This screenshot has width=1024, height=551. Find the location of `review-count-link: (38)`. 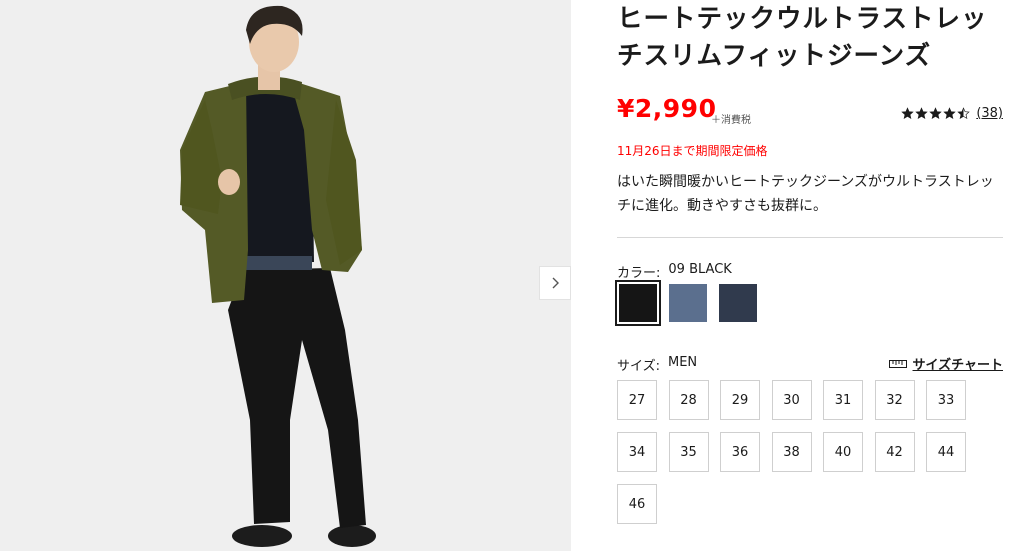

review-count-link: (38) is located at coordinates (989, 113).